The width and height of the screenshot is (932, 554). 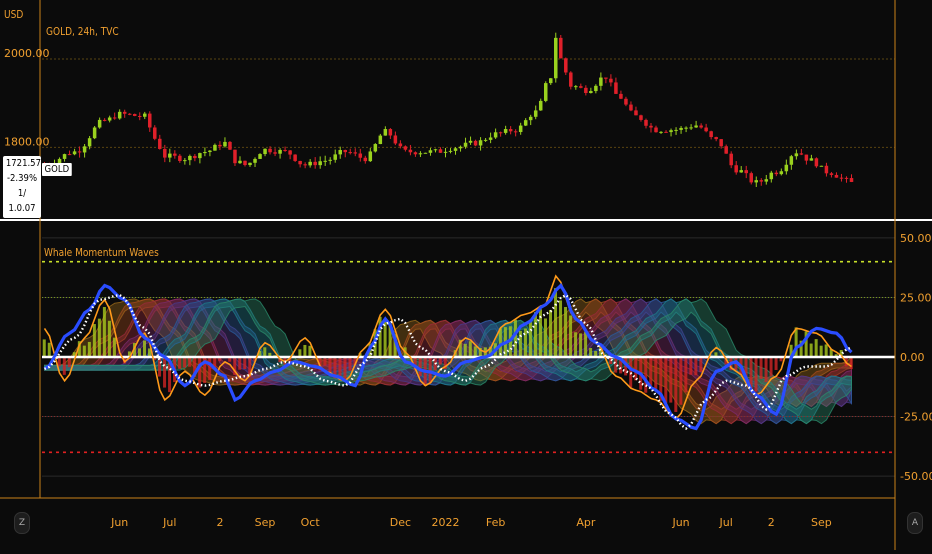 I want to click on timezone-button: Z, so click(x=22, y=523).